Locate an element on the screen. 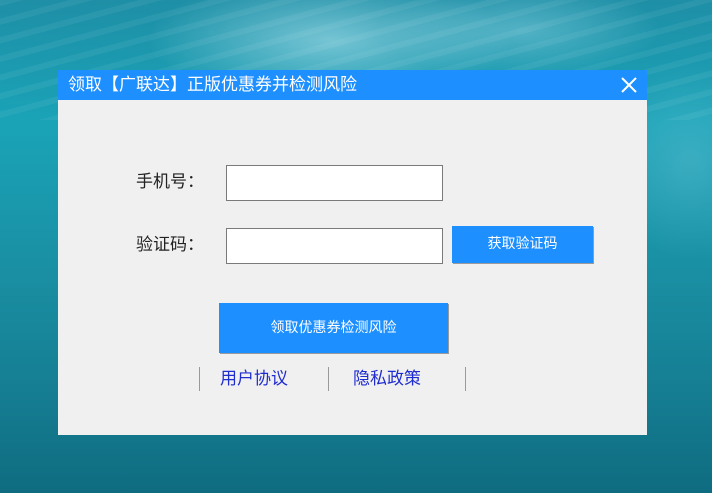 This screenshot has width=712, height=493. title-bar: 领取【广联达】正版优惠券并检测风险 is located at coordinates (352, 85).